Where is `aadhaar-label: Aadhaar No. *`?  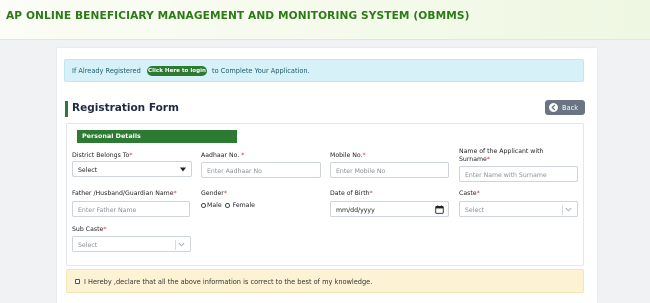 aadhaar-label: Aadhaar No. * is located at coordinates (223, 155).